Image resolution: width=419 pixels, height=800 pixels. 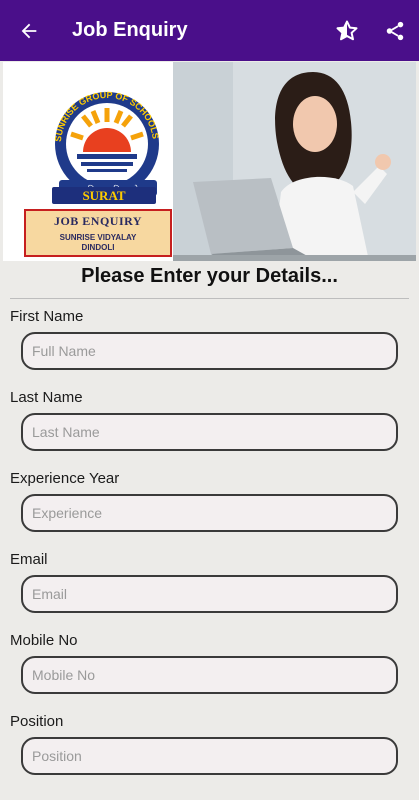 What do you see at coordinates (29, 559) in the screenshot?
I see `email-label: Email` at bounding box center [29, 559].